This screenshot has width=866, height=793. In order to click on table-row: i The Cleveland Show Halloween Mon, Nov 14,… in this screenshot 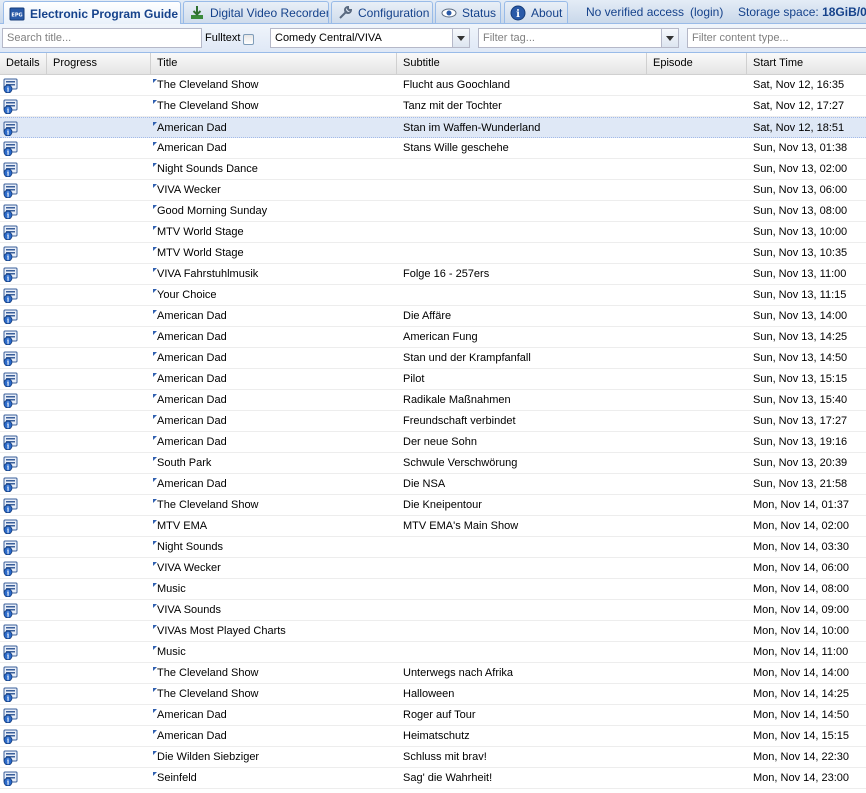, I will do `click(433, 694)`.